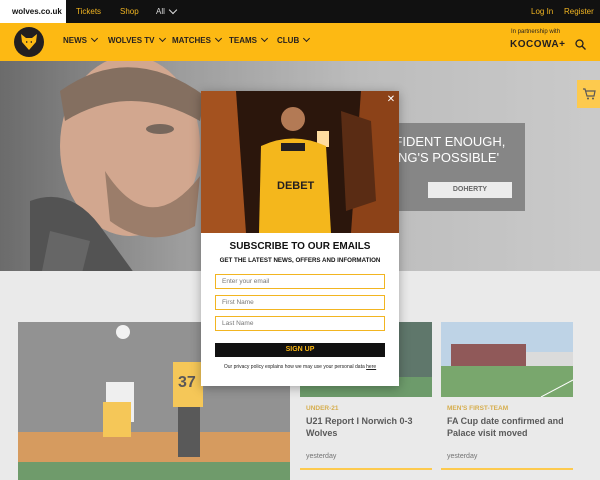 The width and height of the screenshot is (600, 480). I want to click on email-field, so click(300, 281).